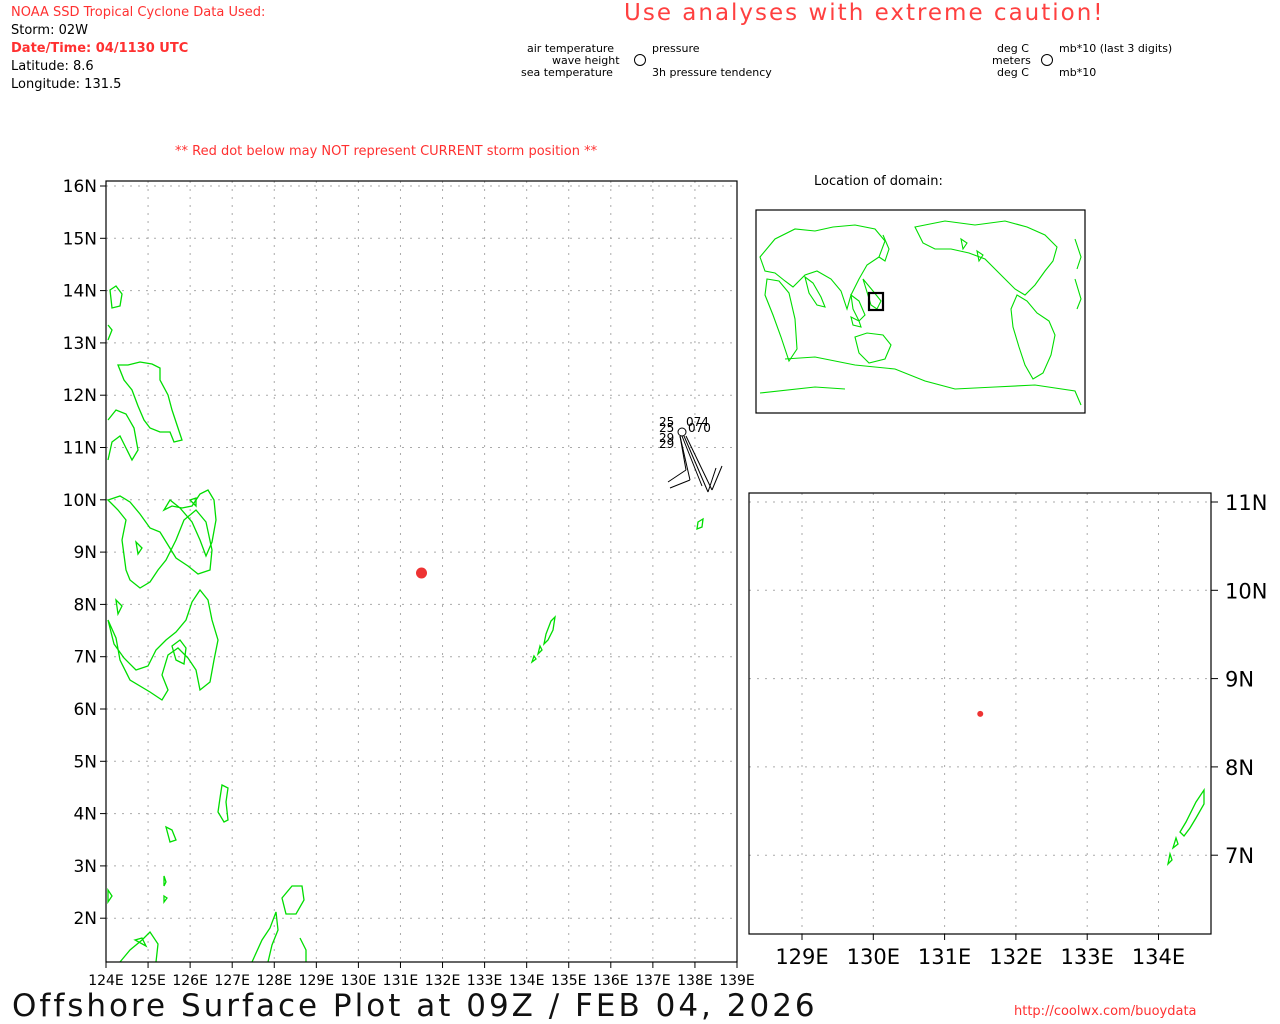 The width and height of the screenshot is (1280, 1024). I want to click on domain-location-title: Location of domain:, so click(878, 181).